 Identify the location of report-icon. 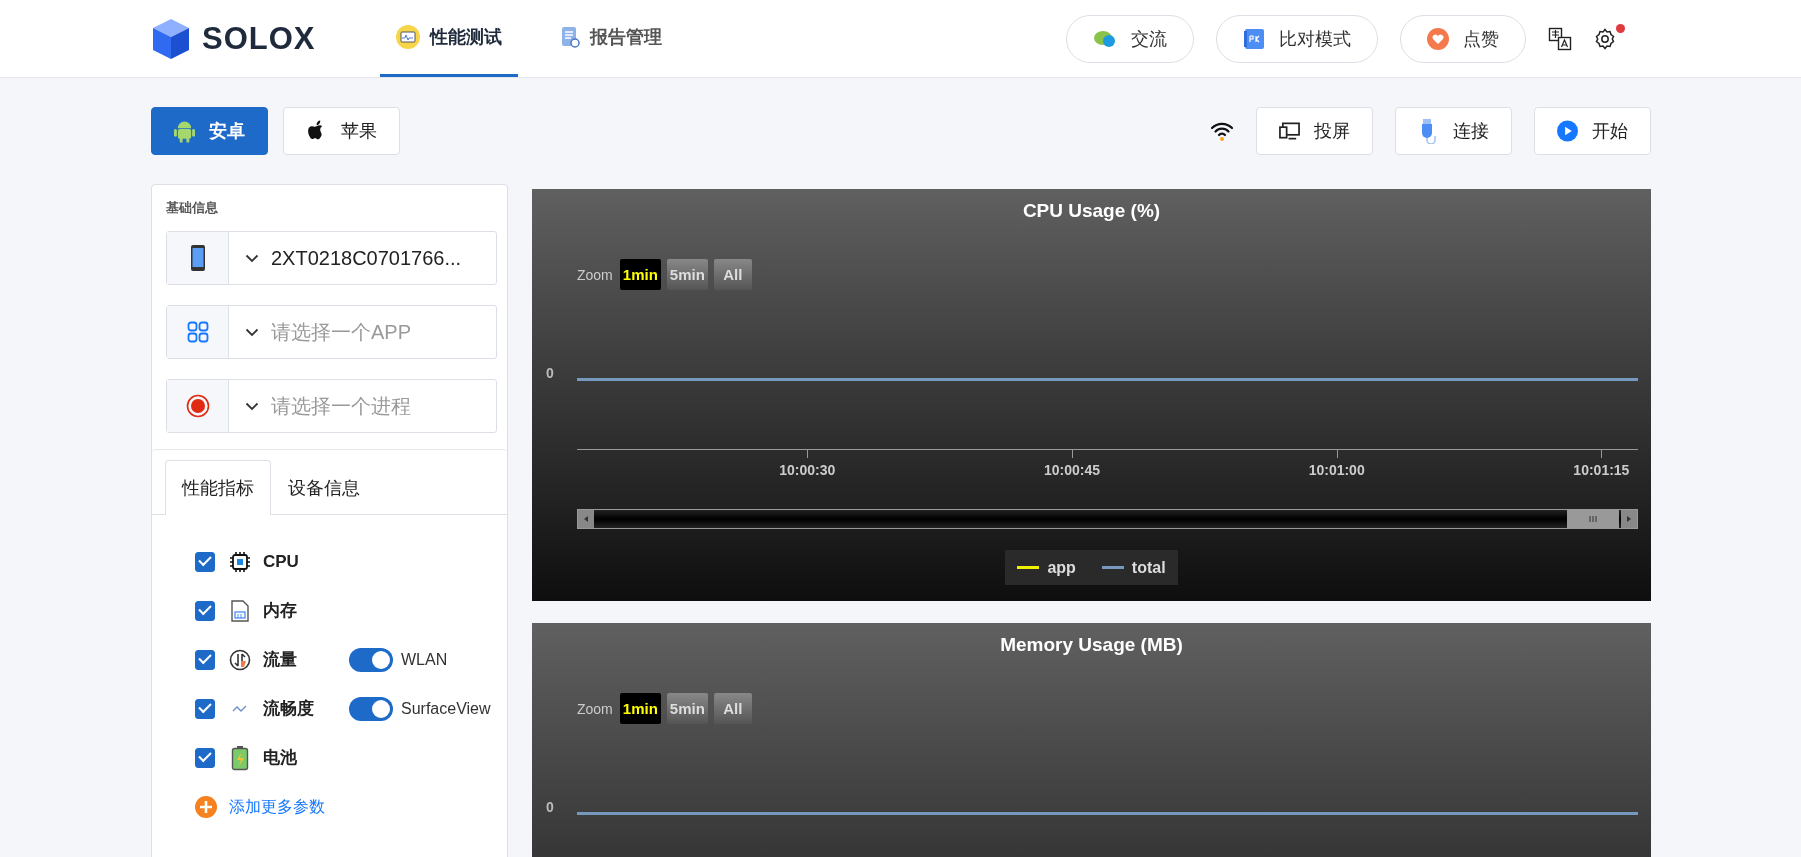
(569, 37).